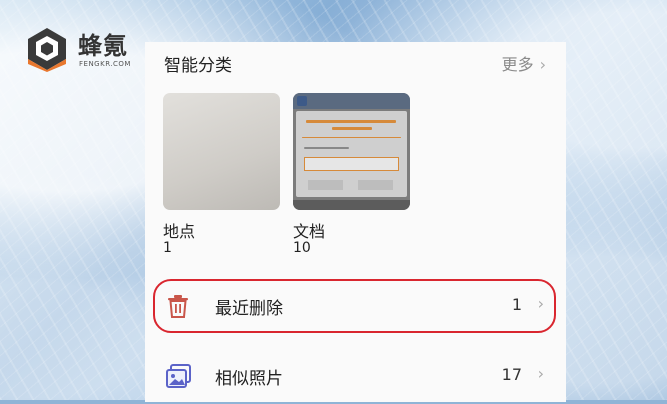 The width and height of the screenshot is (667, 404). Describe the element at coordinates (179, 231) in the screenshot. I see `category-label-location: 地点` at that location.